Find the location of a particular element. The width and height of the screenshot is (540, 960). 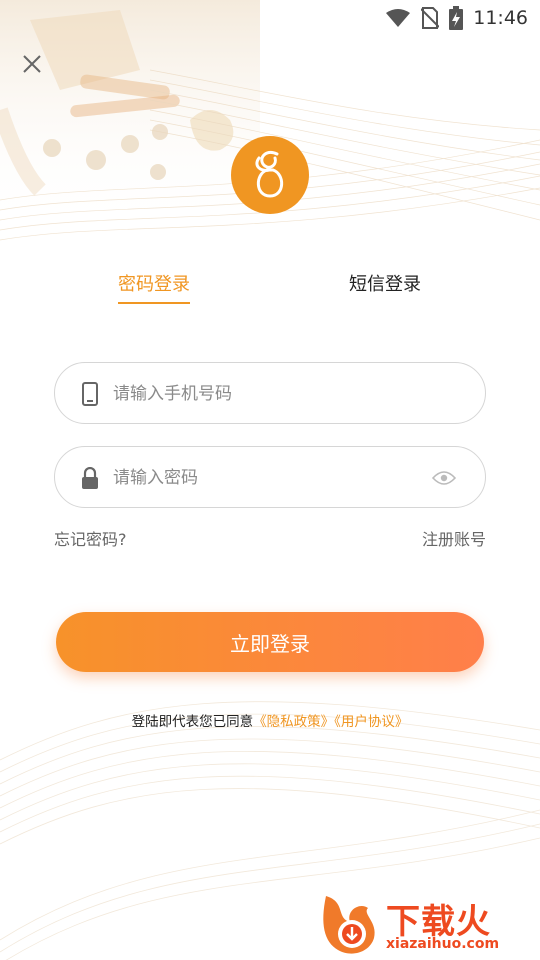

watermark-flame-icon is located at coordinates (349, 925).